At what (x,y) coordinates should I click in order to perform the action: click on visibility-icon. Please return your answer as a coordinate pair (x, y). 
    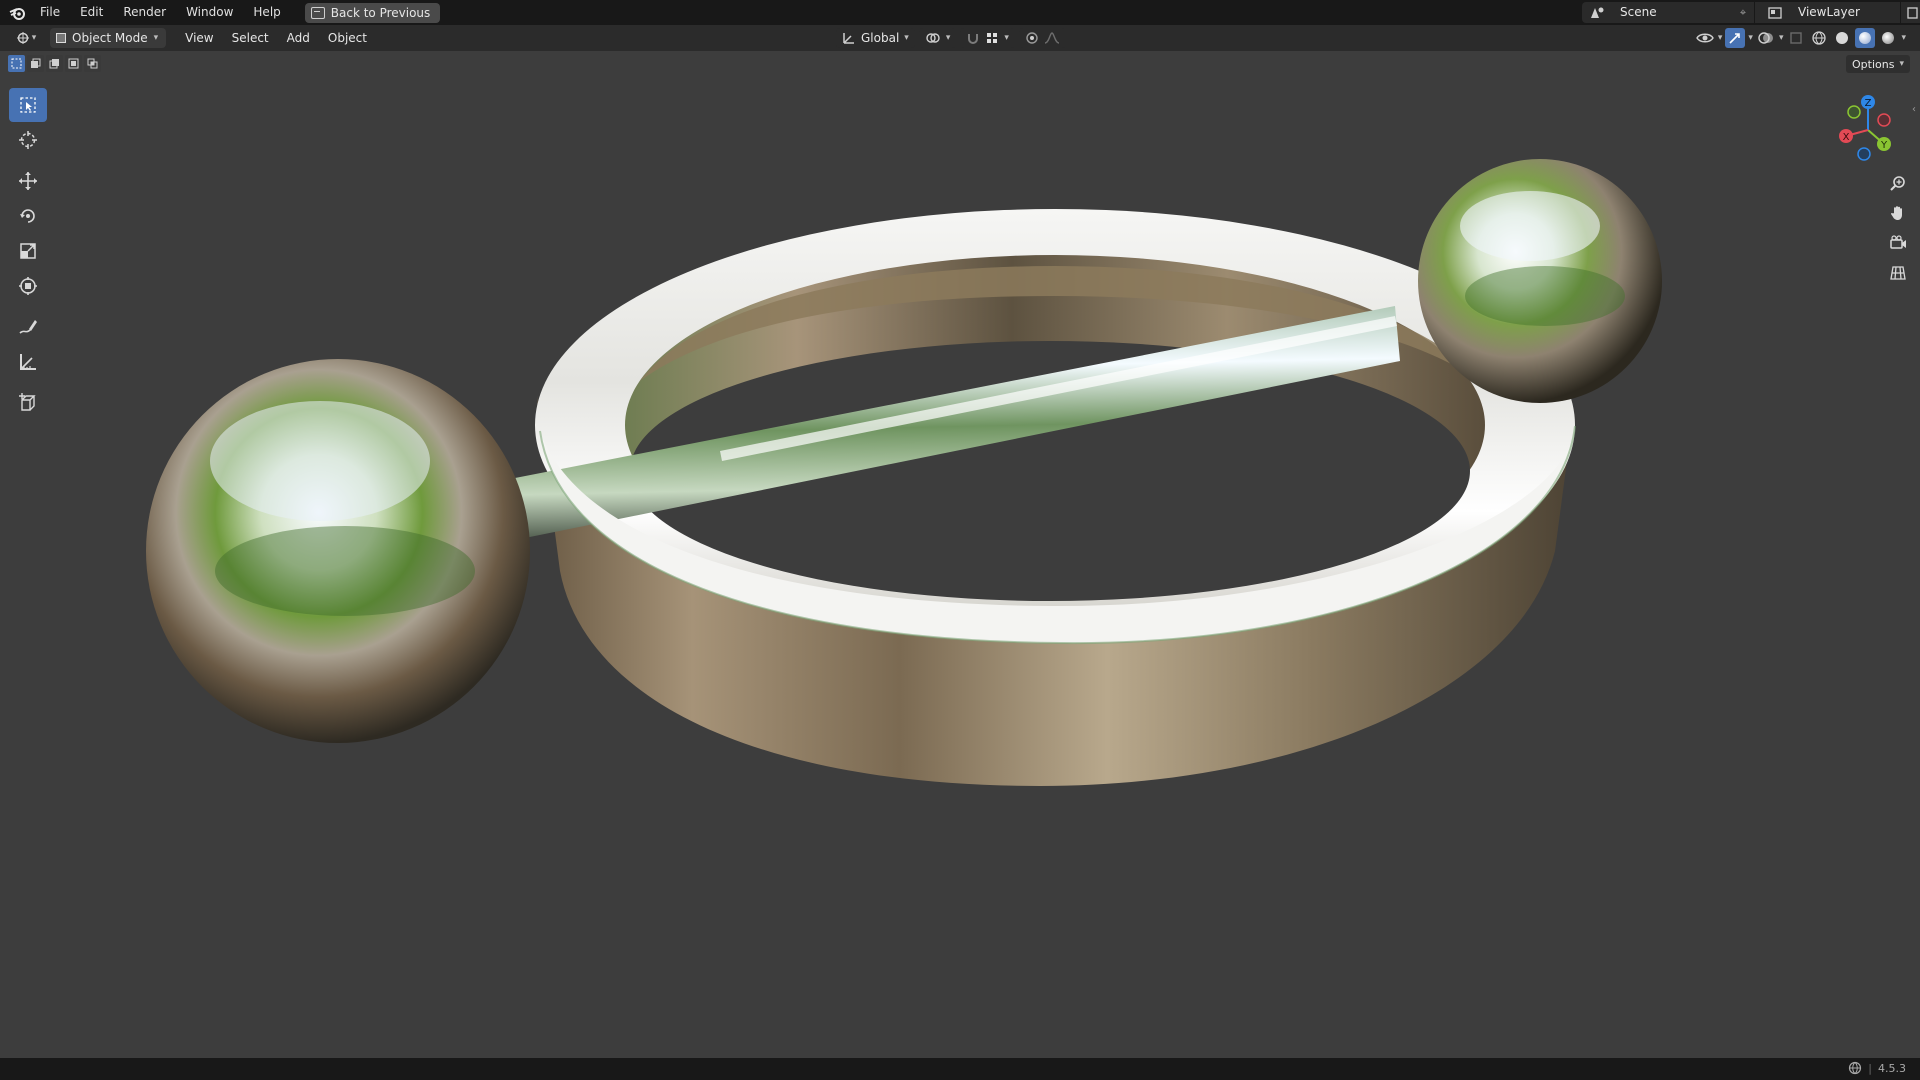
    Looking at the image, I should click on (1705, 38).